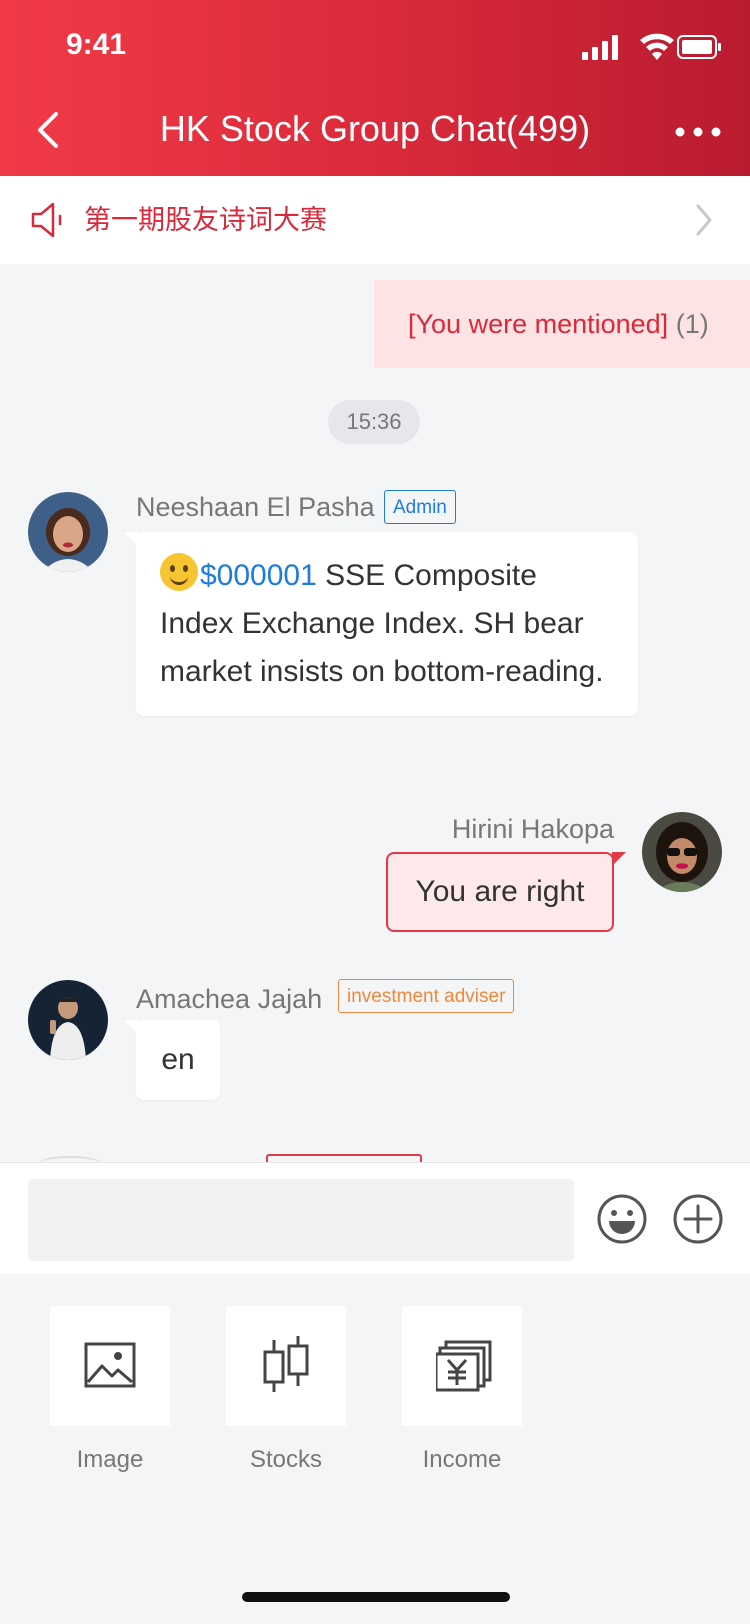  Describe the element at coordinates (375, 88) in the screenshot. I see `header: 9:41 HK Stock Group Chat(499)` at that location.